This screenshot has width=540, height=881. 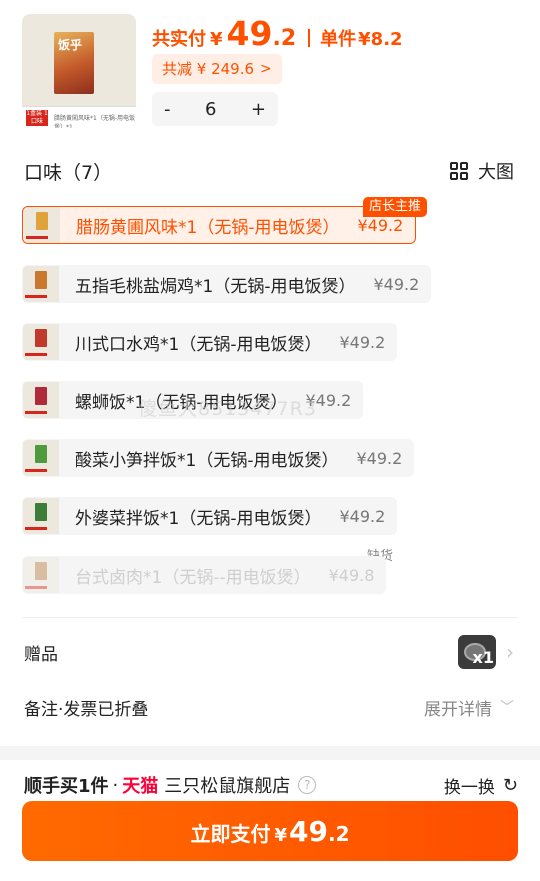 I want to click on flavor-label: 台式卤肉*1（无锅--用电饭煲）, so click(x=193, y=577).